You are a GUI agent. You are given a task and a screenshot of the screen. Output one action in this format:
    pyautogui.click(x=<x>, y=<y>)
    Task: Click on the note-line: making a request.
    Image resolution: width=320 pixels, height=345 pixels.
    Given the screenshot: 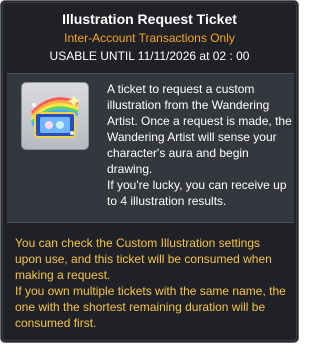 What is the action you would take?
    pyautogui.click(x=63, y=275)
    